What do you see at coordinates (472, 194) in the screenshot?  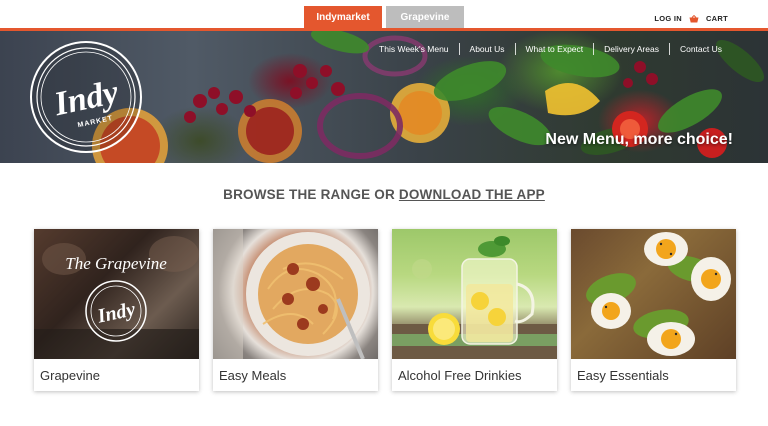 I see `download-app-link: DOWNLOAD THE APP` at bounding box center [472, 194].